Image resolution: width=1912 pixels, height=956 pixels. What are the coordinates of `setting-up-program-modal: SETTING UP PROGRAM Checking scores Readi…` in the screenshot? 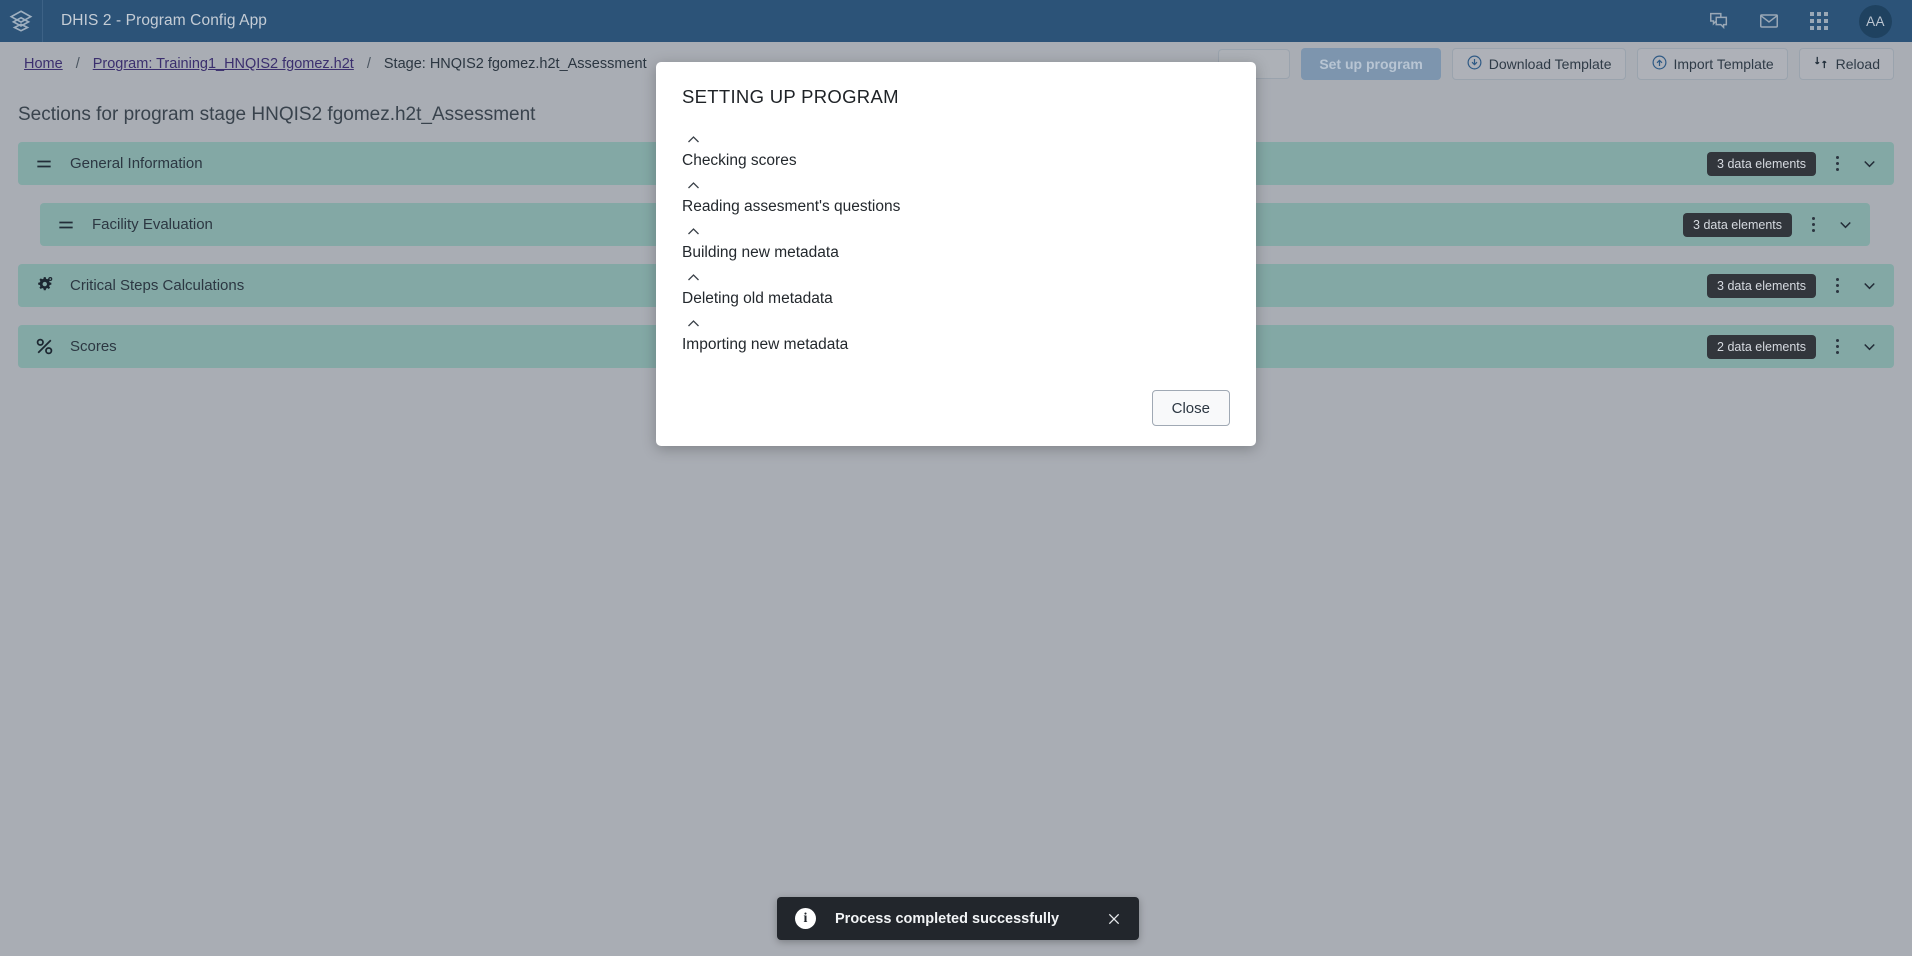 It's located at (956, 254).